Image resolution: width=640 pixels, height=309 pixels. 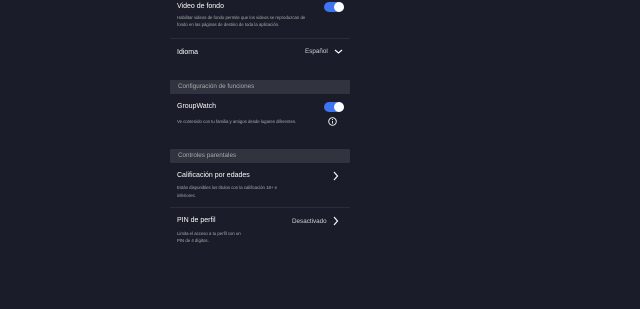 I want to click on chevron-down-icon, so click(x=338, y=51).